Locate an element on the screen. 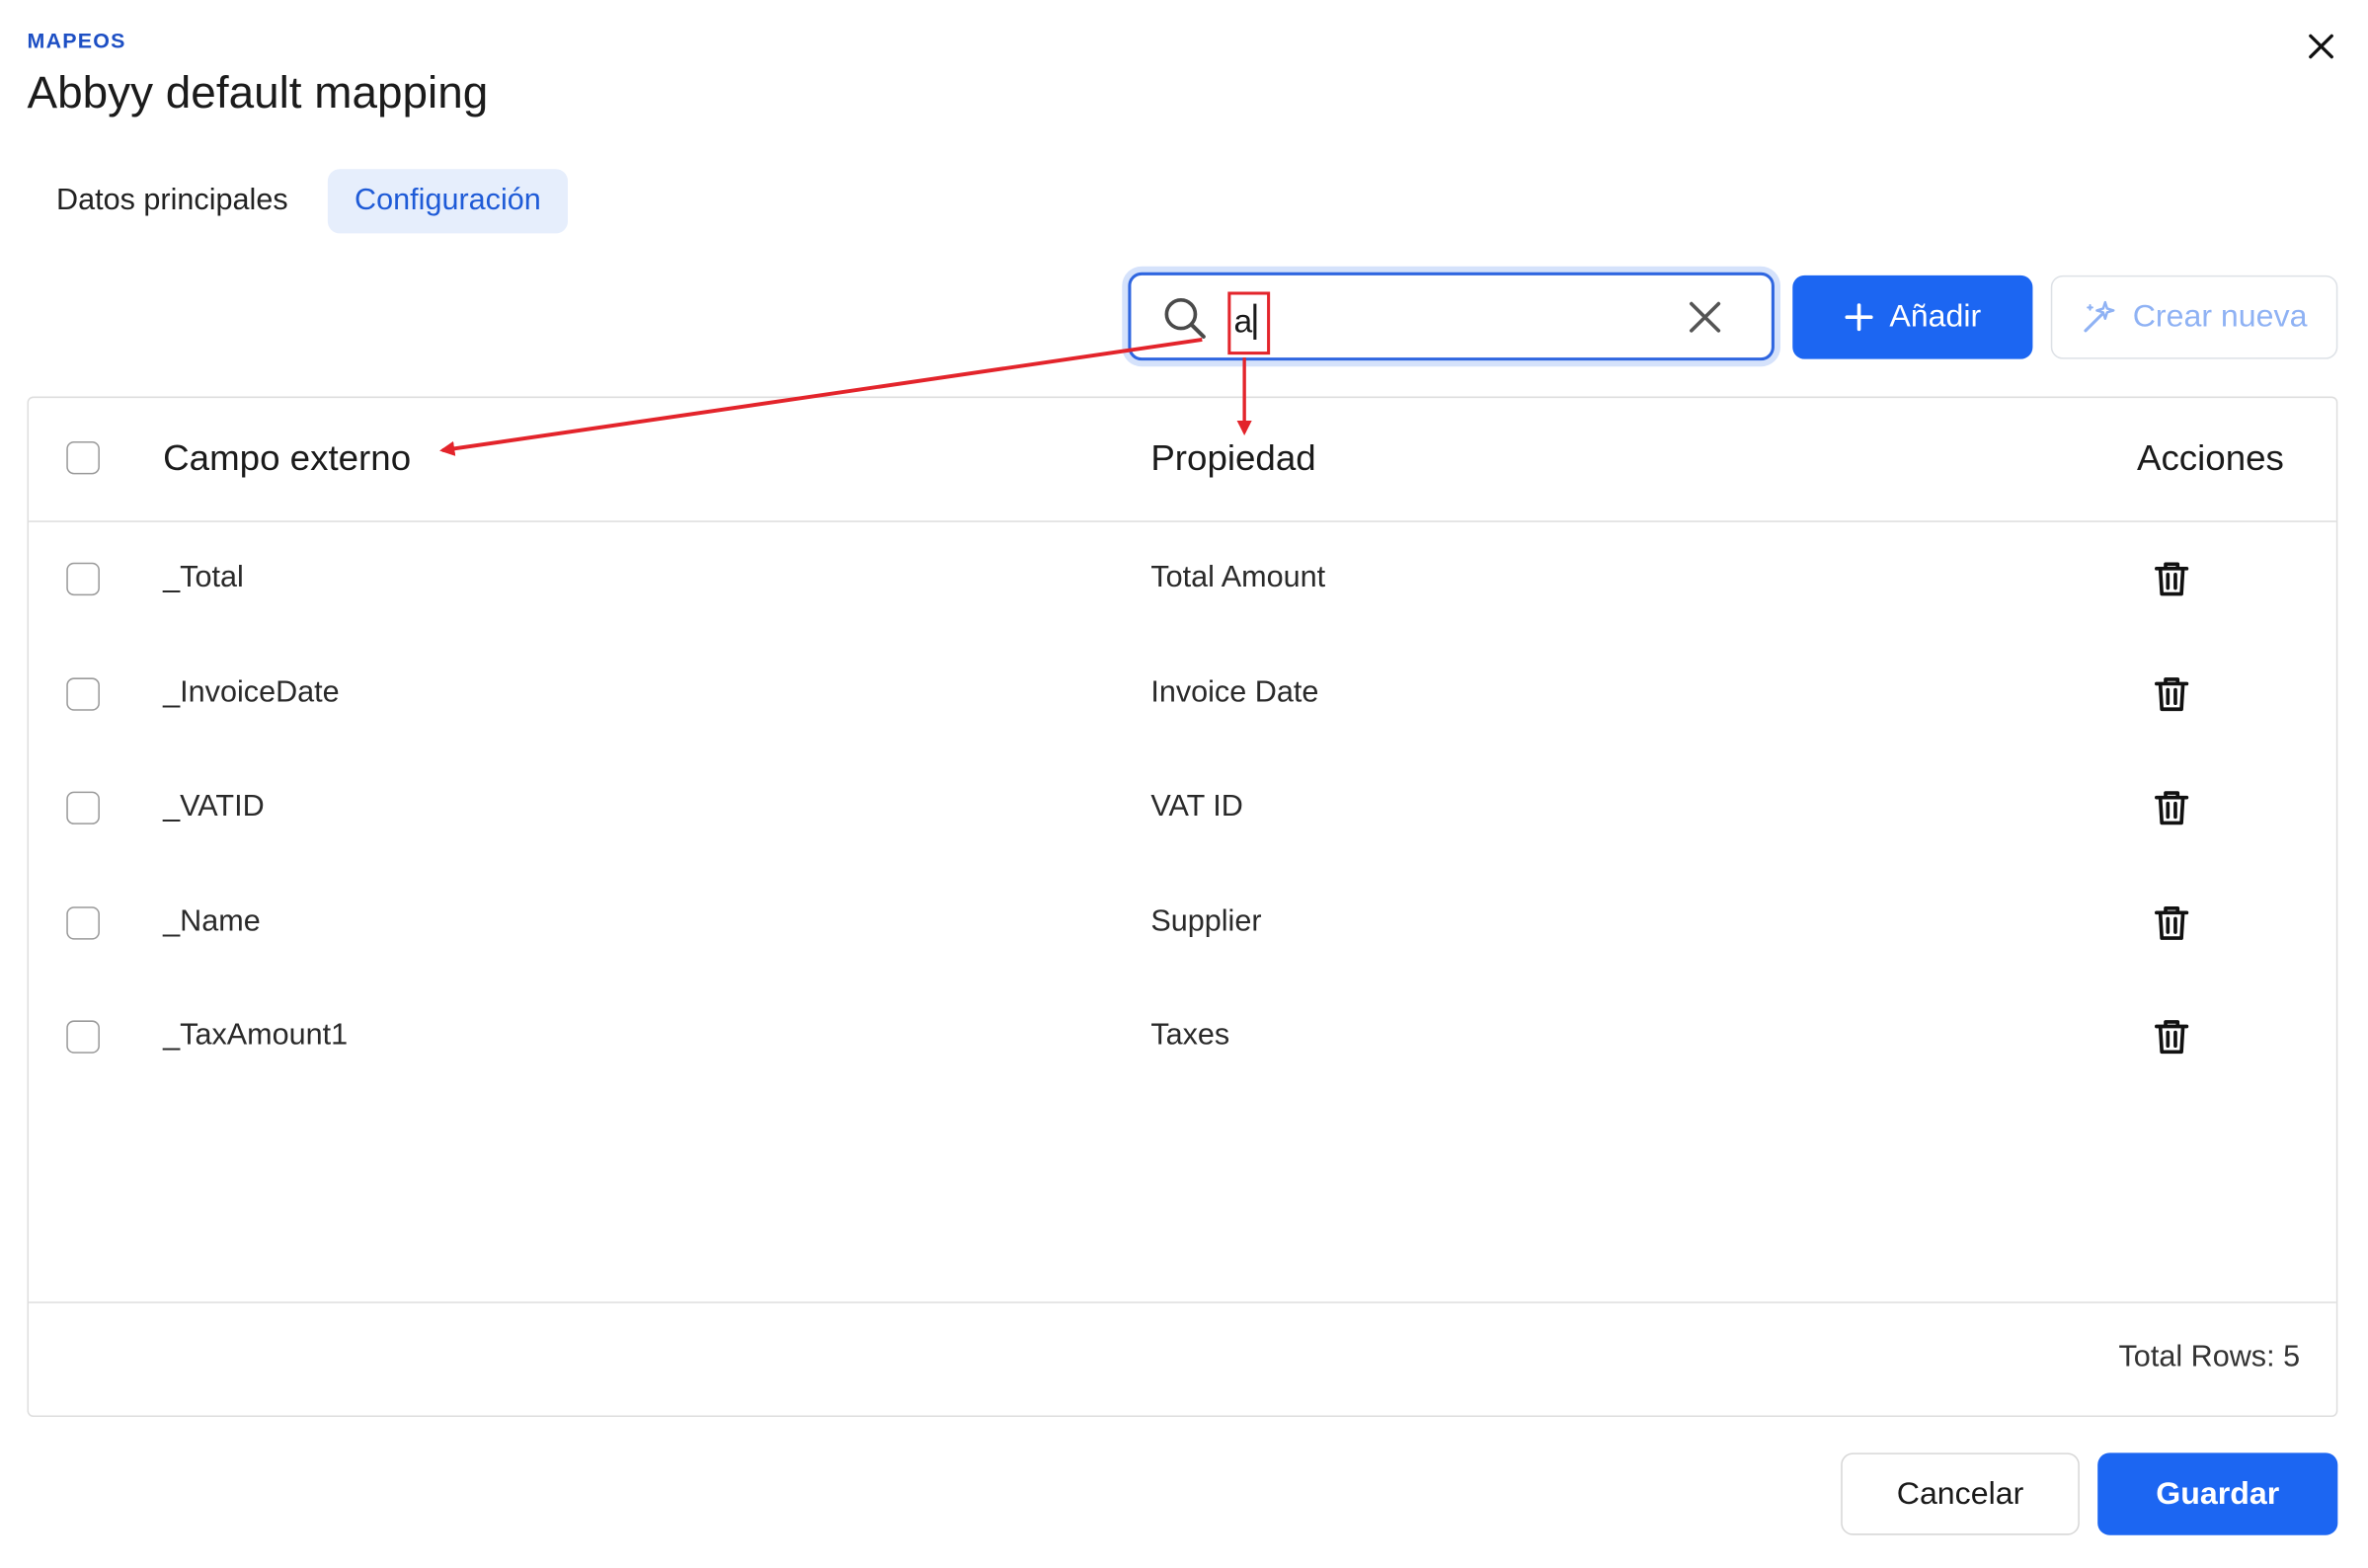  external-field-cell: _InvoiceDate is located at coordinates (251, 692).